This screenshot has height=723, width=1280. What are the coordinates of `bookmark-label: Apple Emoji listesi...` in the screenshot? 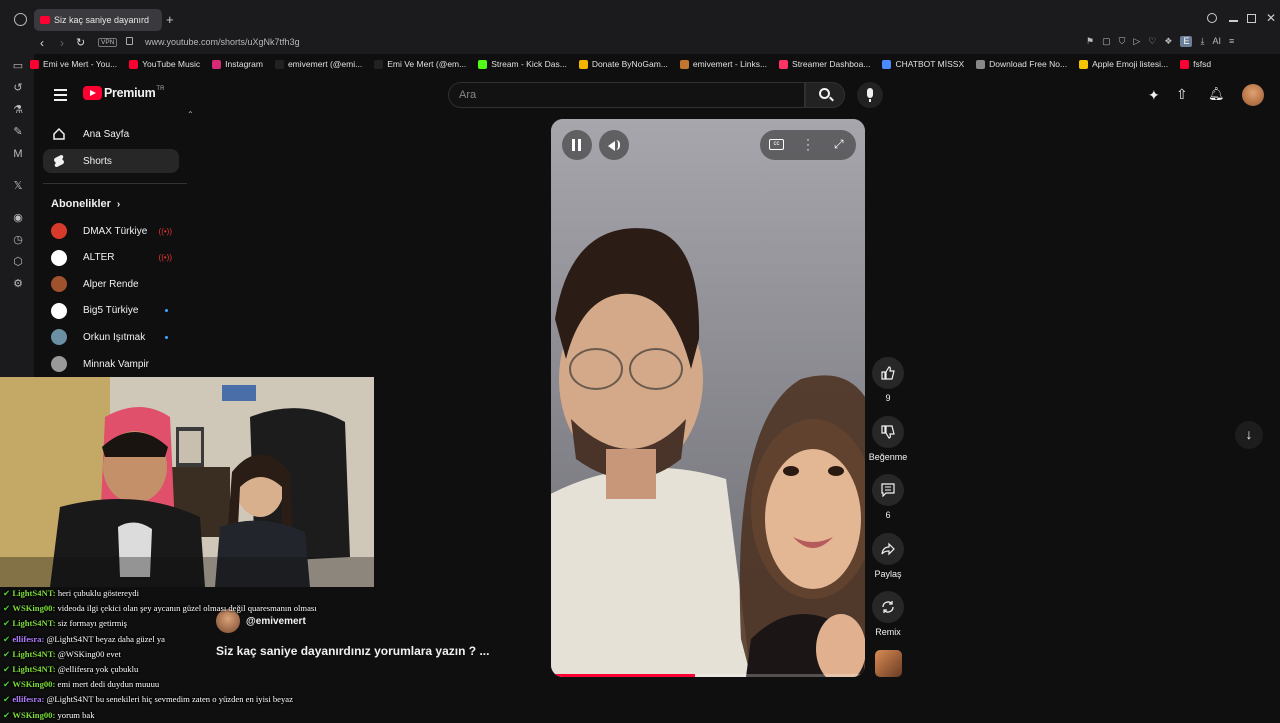 It's located at (1130, 64).